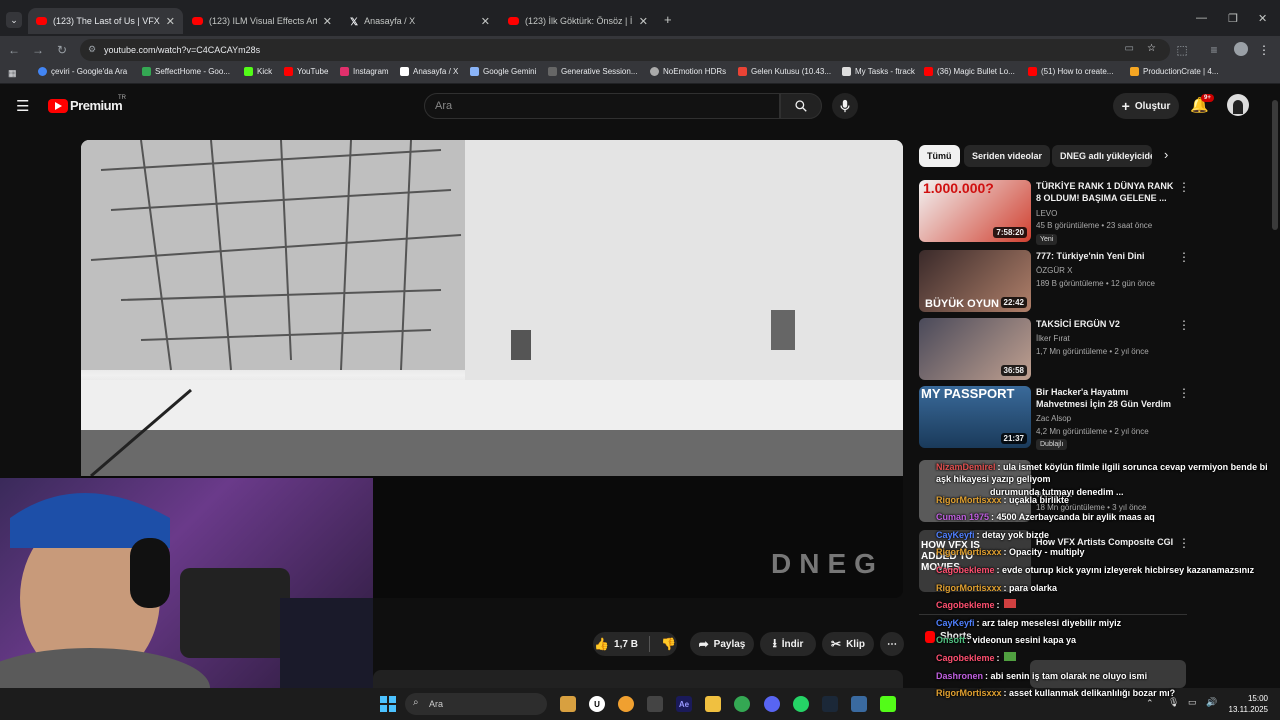  What do you see at coordinates (597, 704) in the screenshot?
I see `unreal-engine-icon: U` at bounding box center [597, 704].